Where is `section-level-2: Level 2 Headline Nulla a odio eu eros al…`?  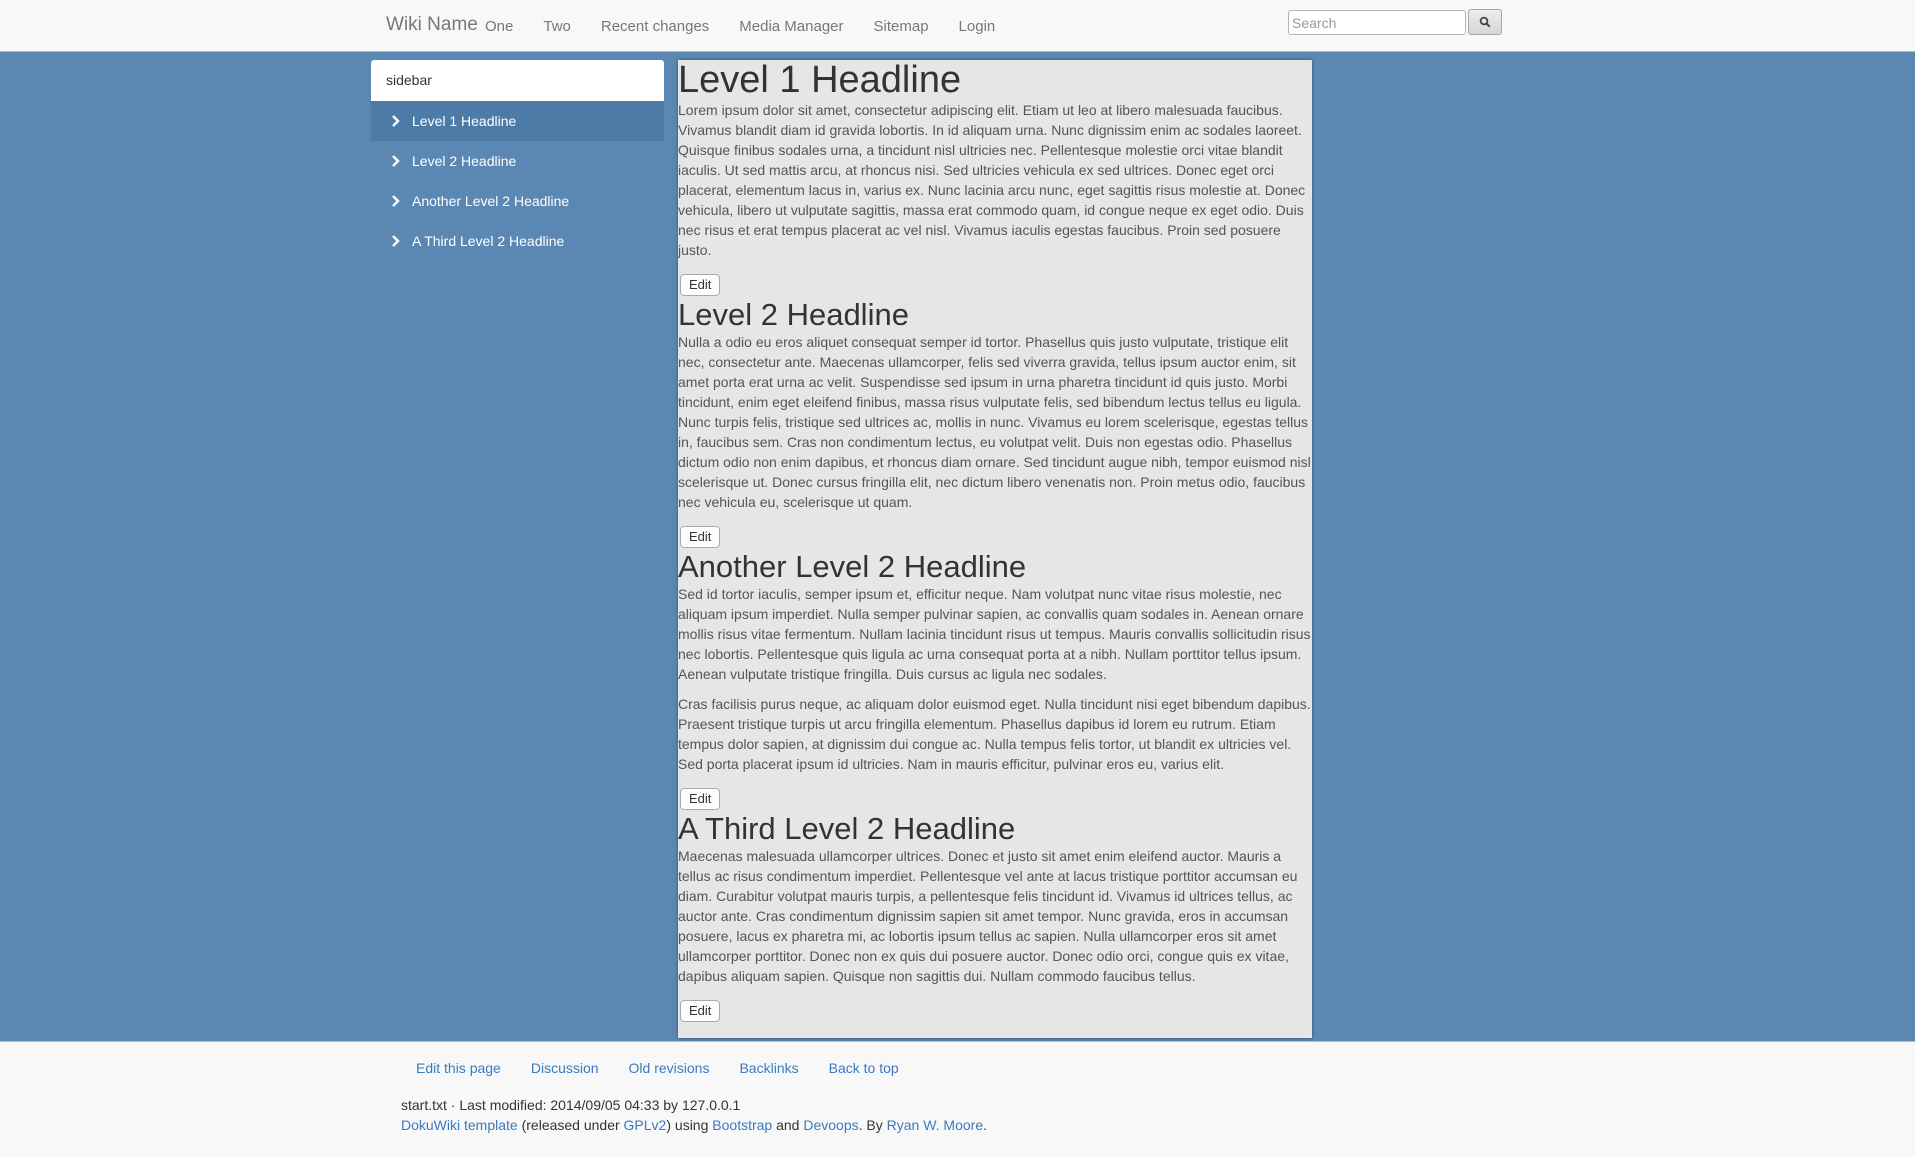
section-level-2: Level 2 Headline Nulla a odio eu eros al… is located at coordinates (995, 423).